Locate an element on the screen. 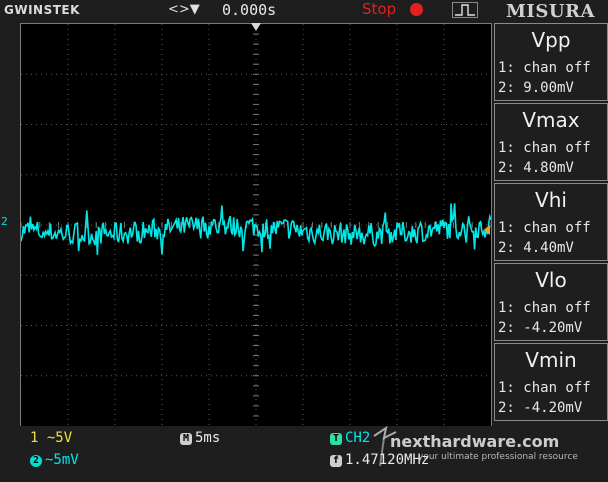  measurement-title: Vmin is located at coordinates (551, 360).